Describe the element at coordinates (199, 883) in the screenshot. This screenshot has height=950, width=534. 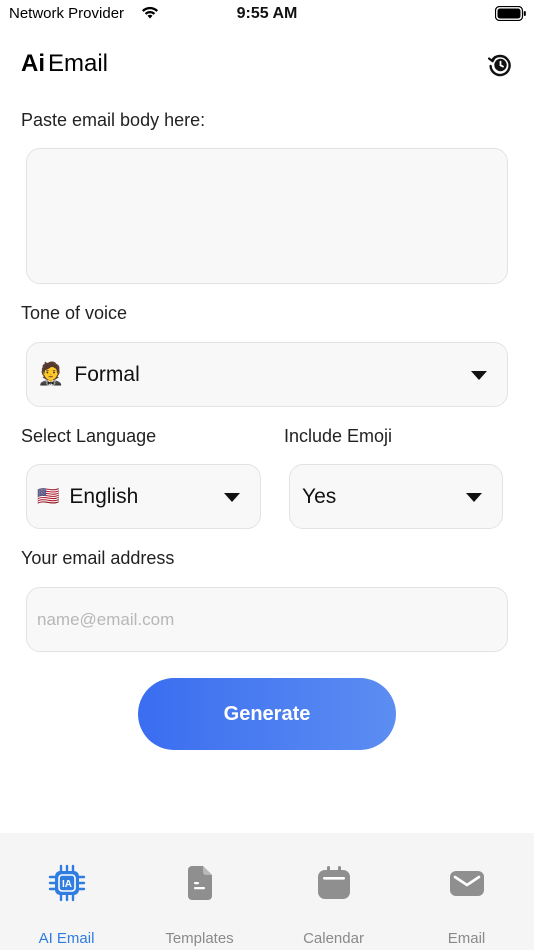
I see `document-icon` at that location.